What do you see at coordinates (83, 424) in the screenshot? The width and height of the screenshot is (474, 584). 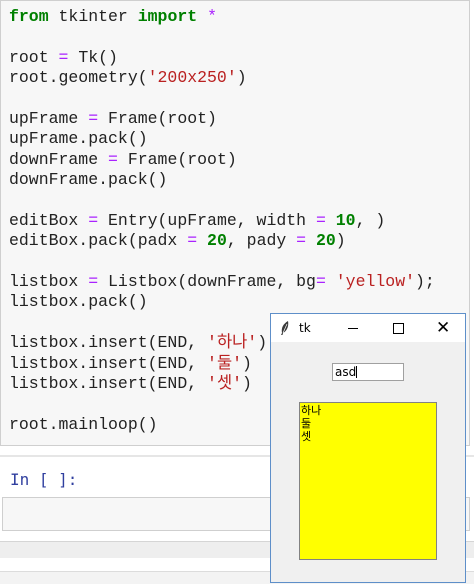 I see `code-token: root.mainloop()` at bounding box center [83, 424].